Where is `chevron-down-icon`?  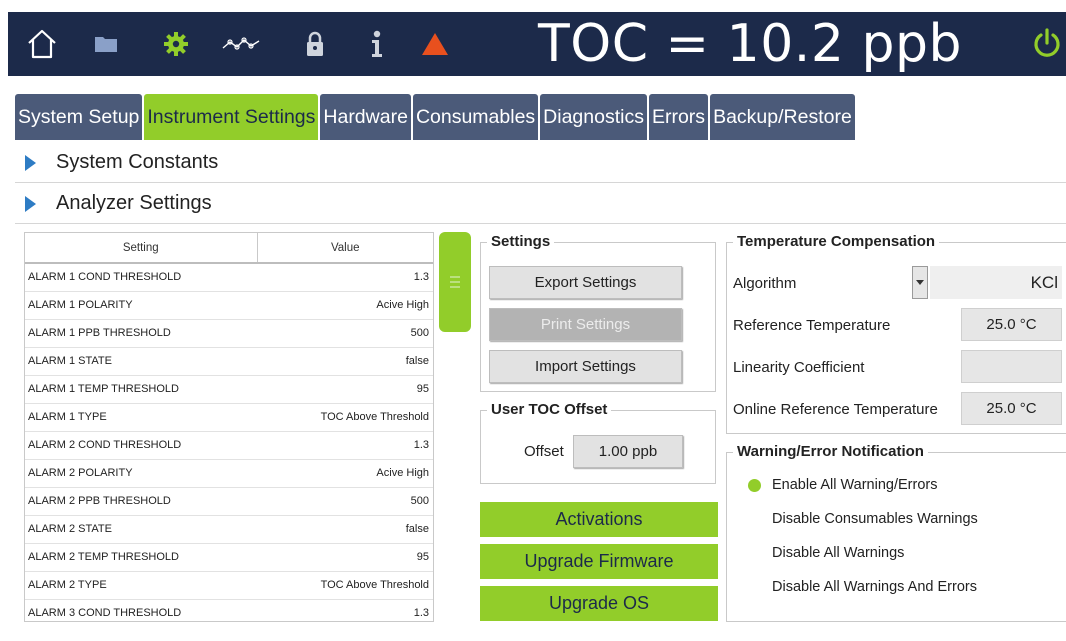 chevron-down-icon is located at coordinates (920, 282).